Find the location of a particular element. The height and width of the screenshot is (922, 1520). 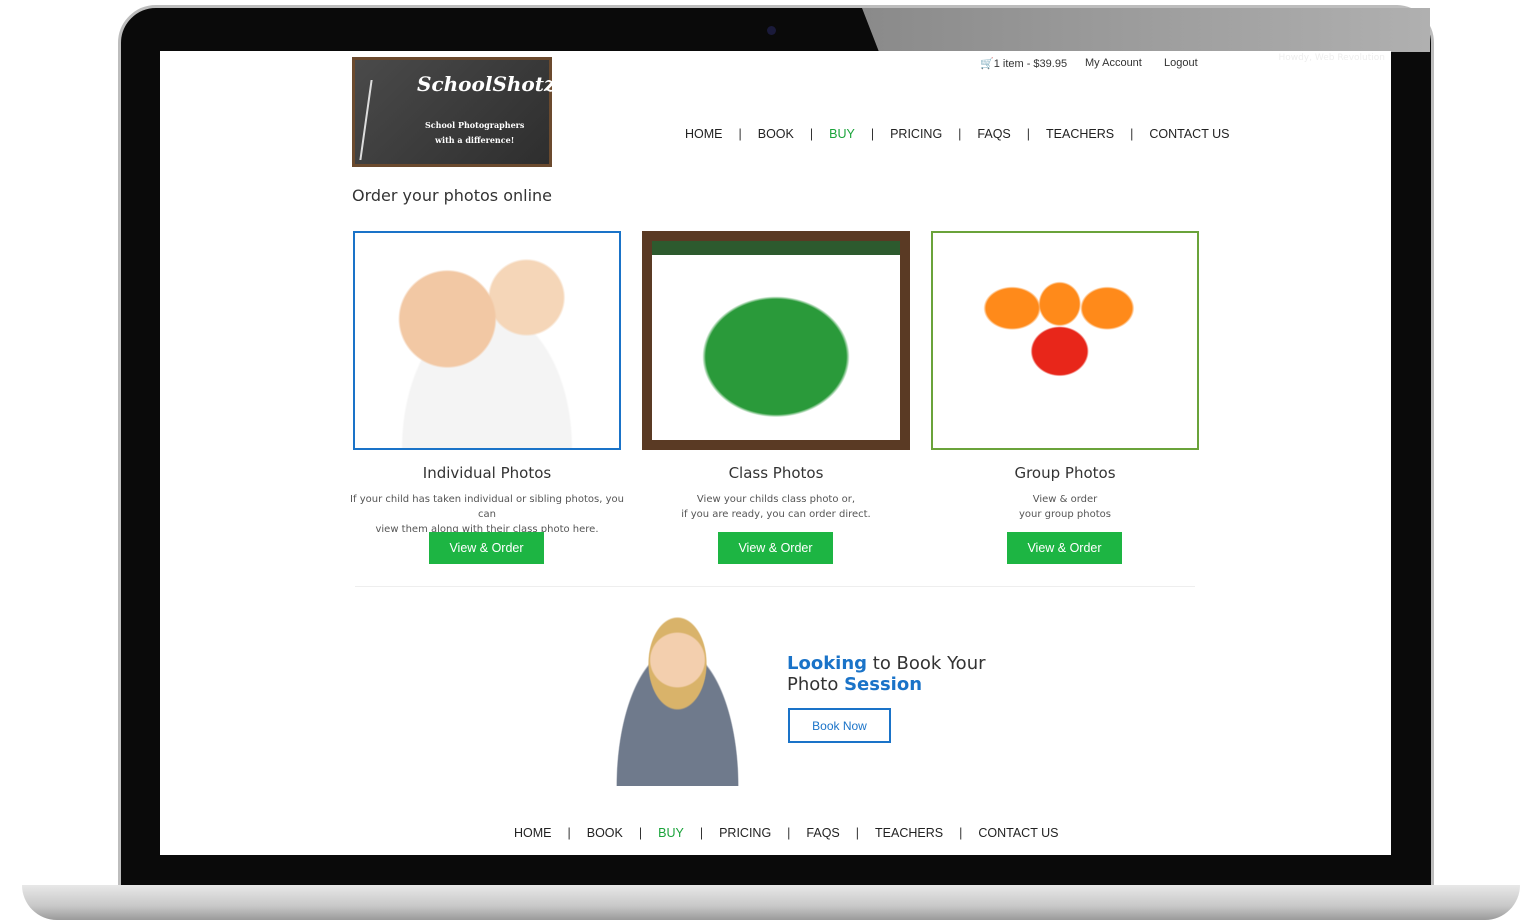

logout-link: Logout is located at coordinates (1181, 63).